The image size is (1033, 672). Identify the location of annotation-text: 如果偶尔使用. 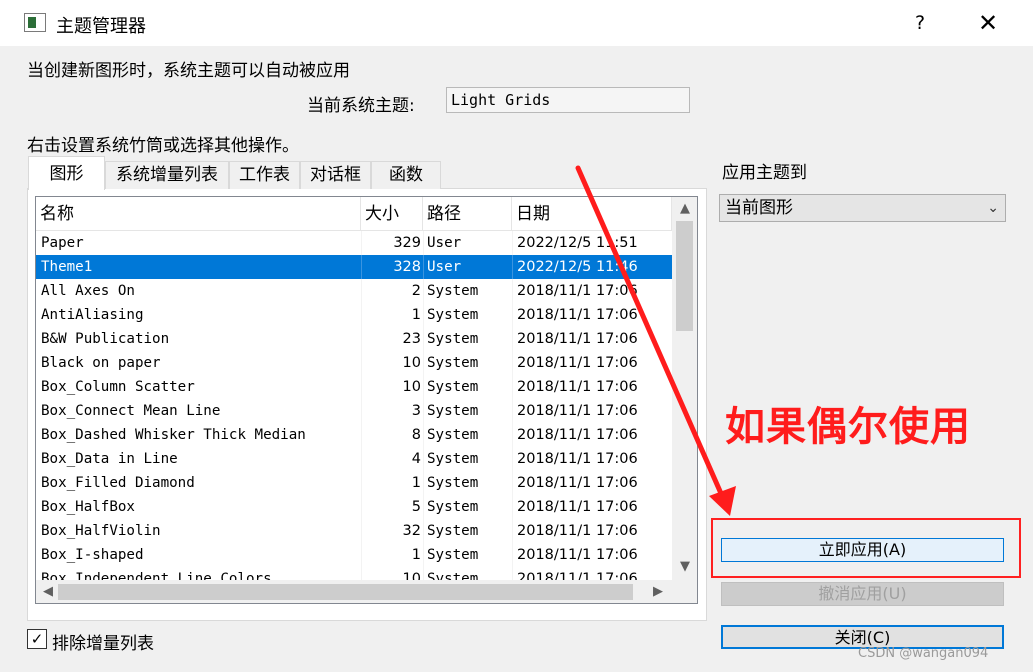
(848, 427).